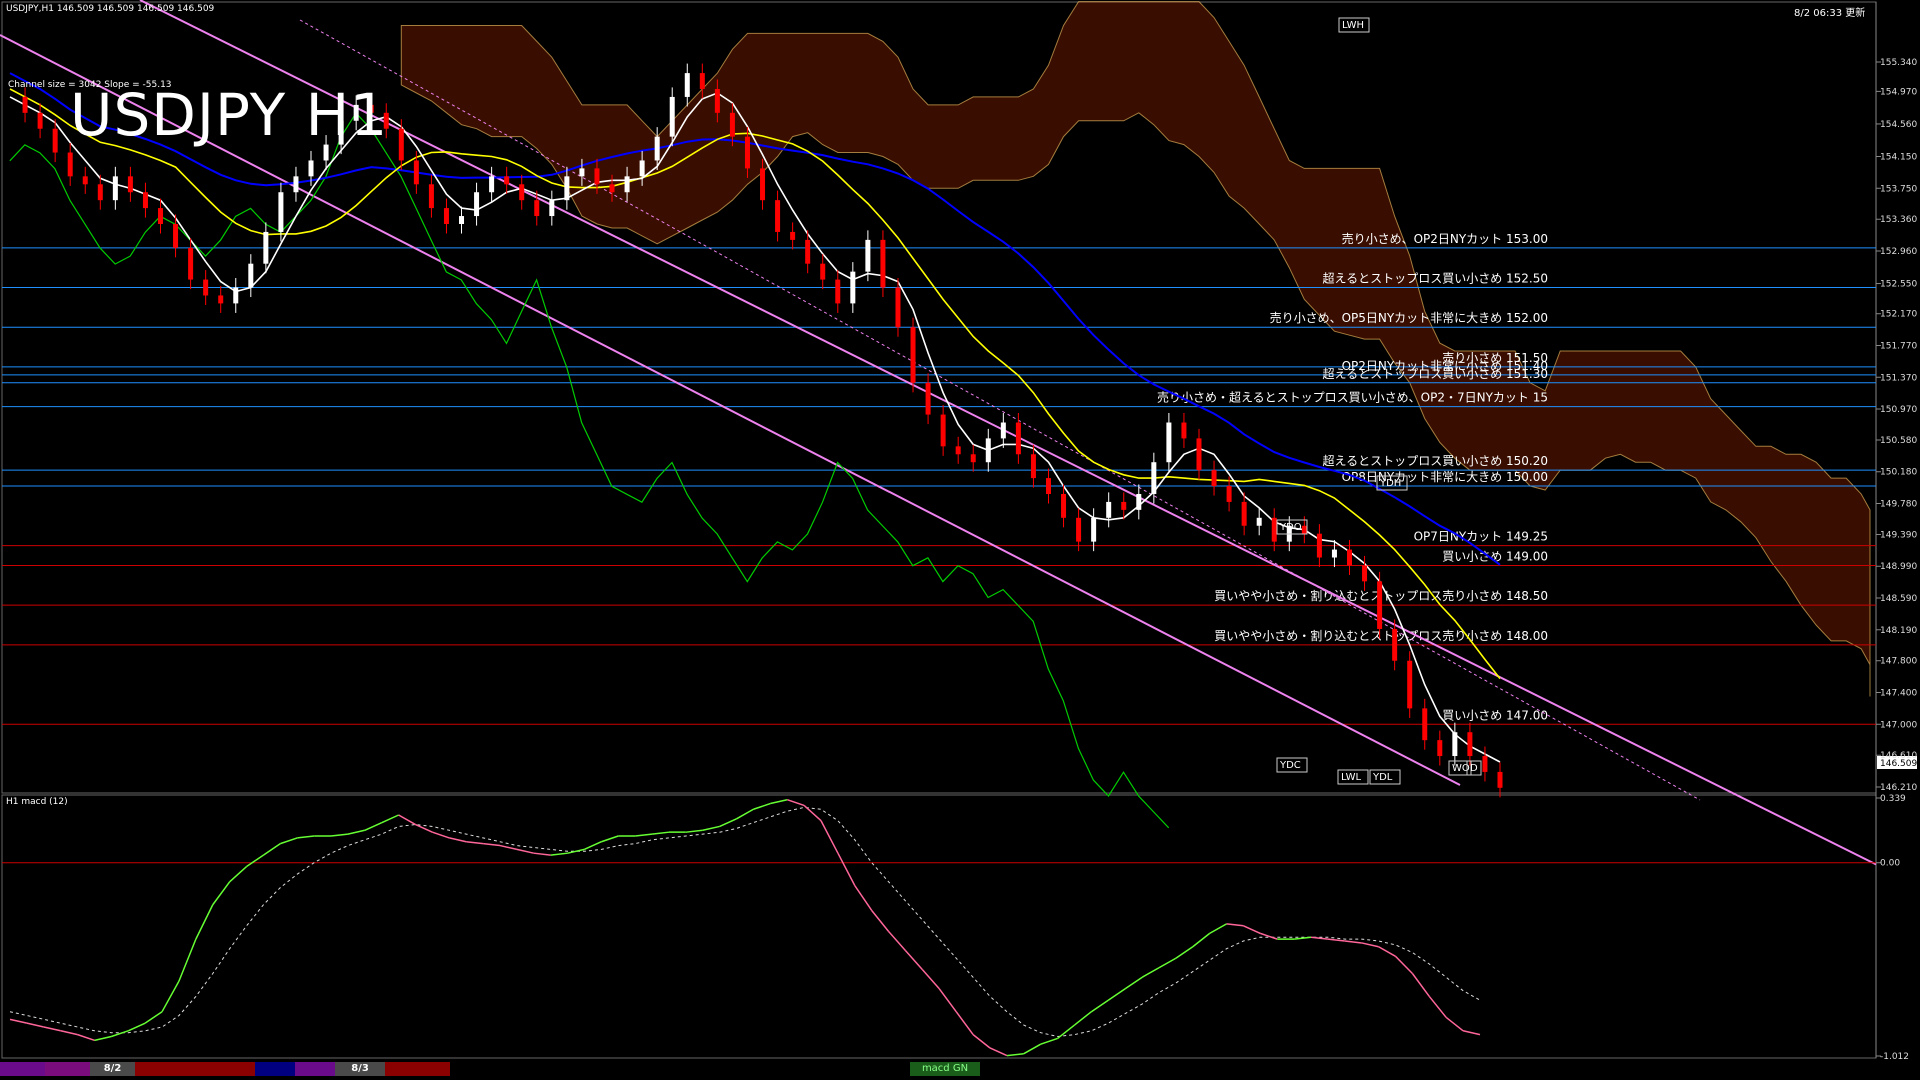 The image size is (1920, 1080). Describe the element at coordinates (1390, 483) in the screenshot. I see `marker-label: YDH` at that location.